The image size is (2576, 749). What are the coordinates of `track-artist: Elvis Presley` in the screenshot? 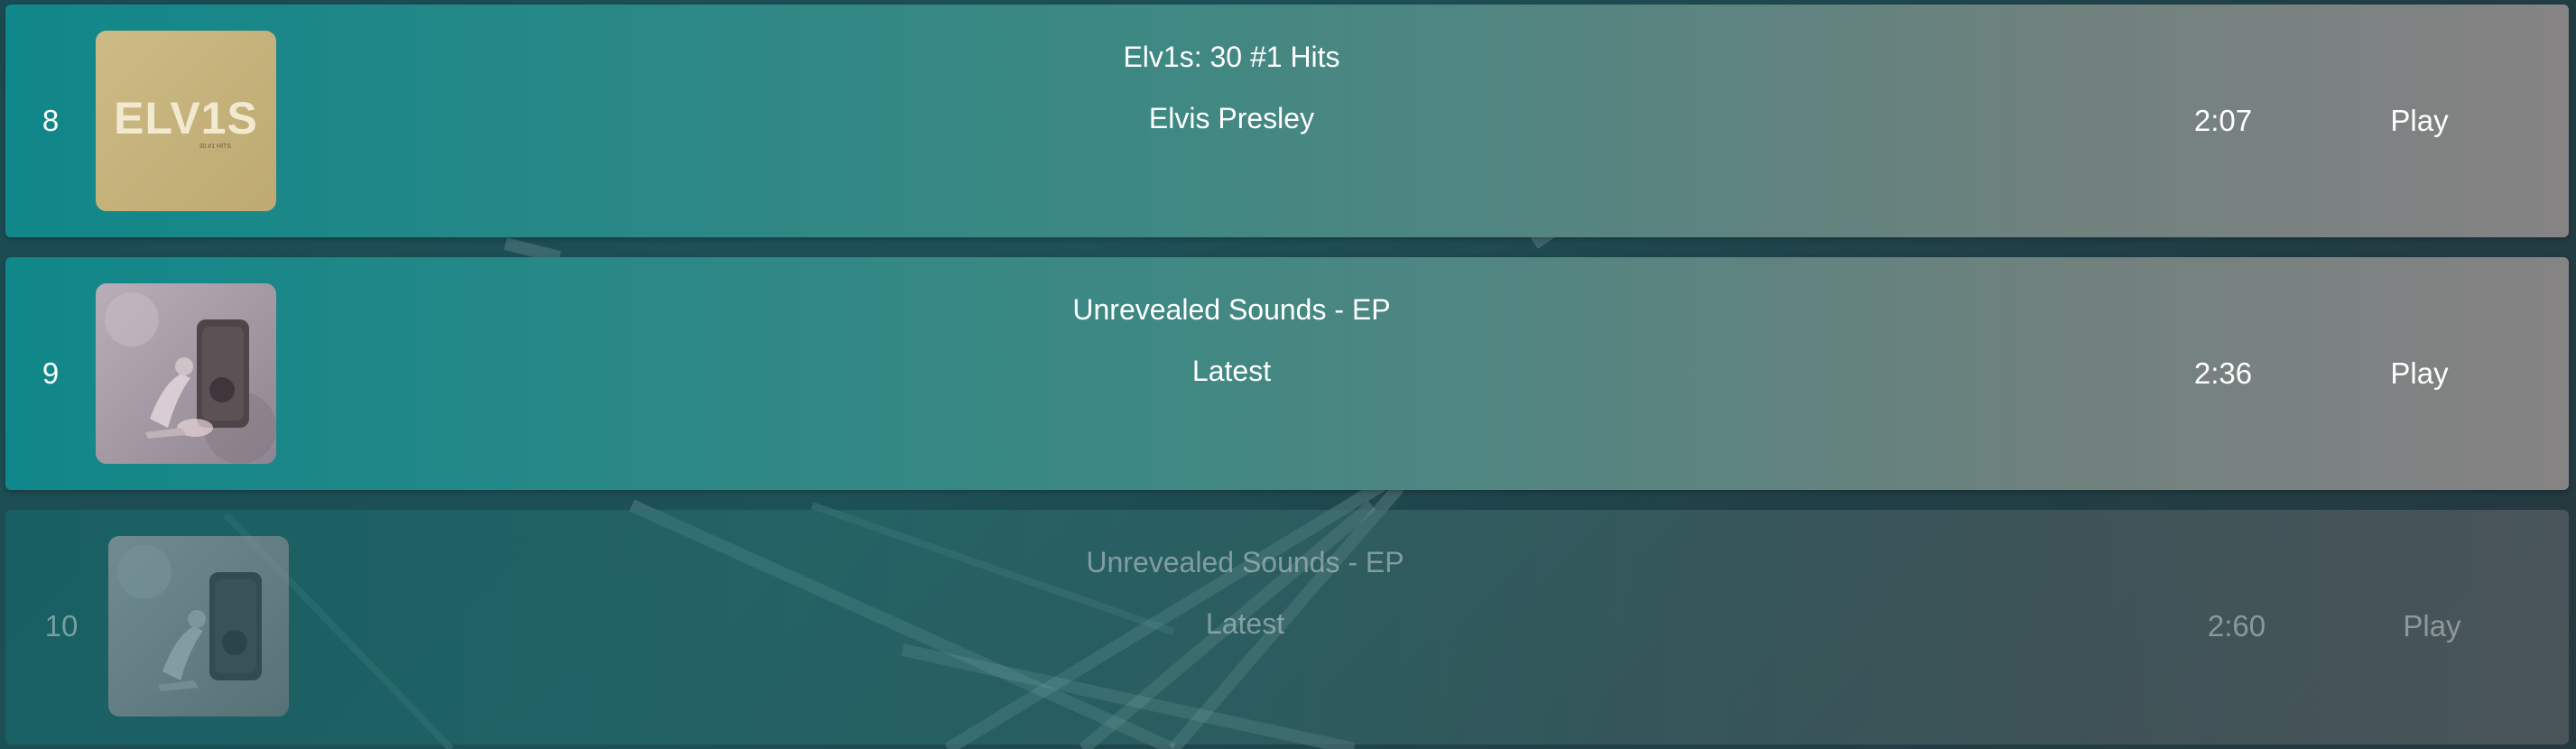 It's located at (1231, 118).